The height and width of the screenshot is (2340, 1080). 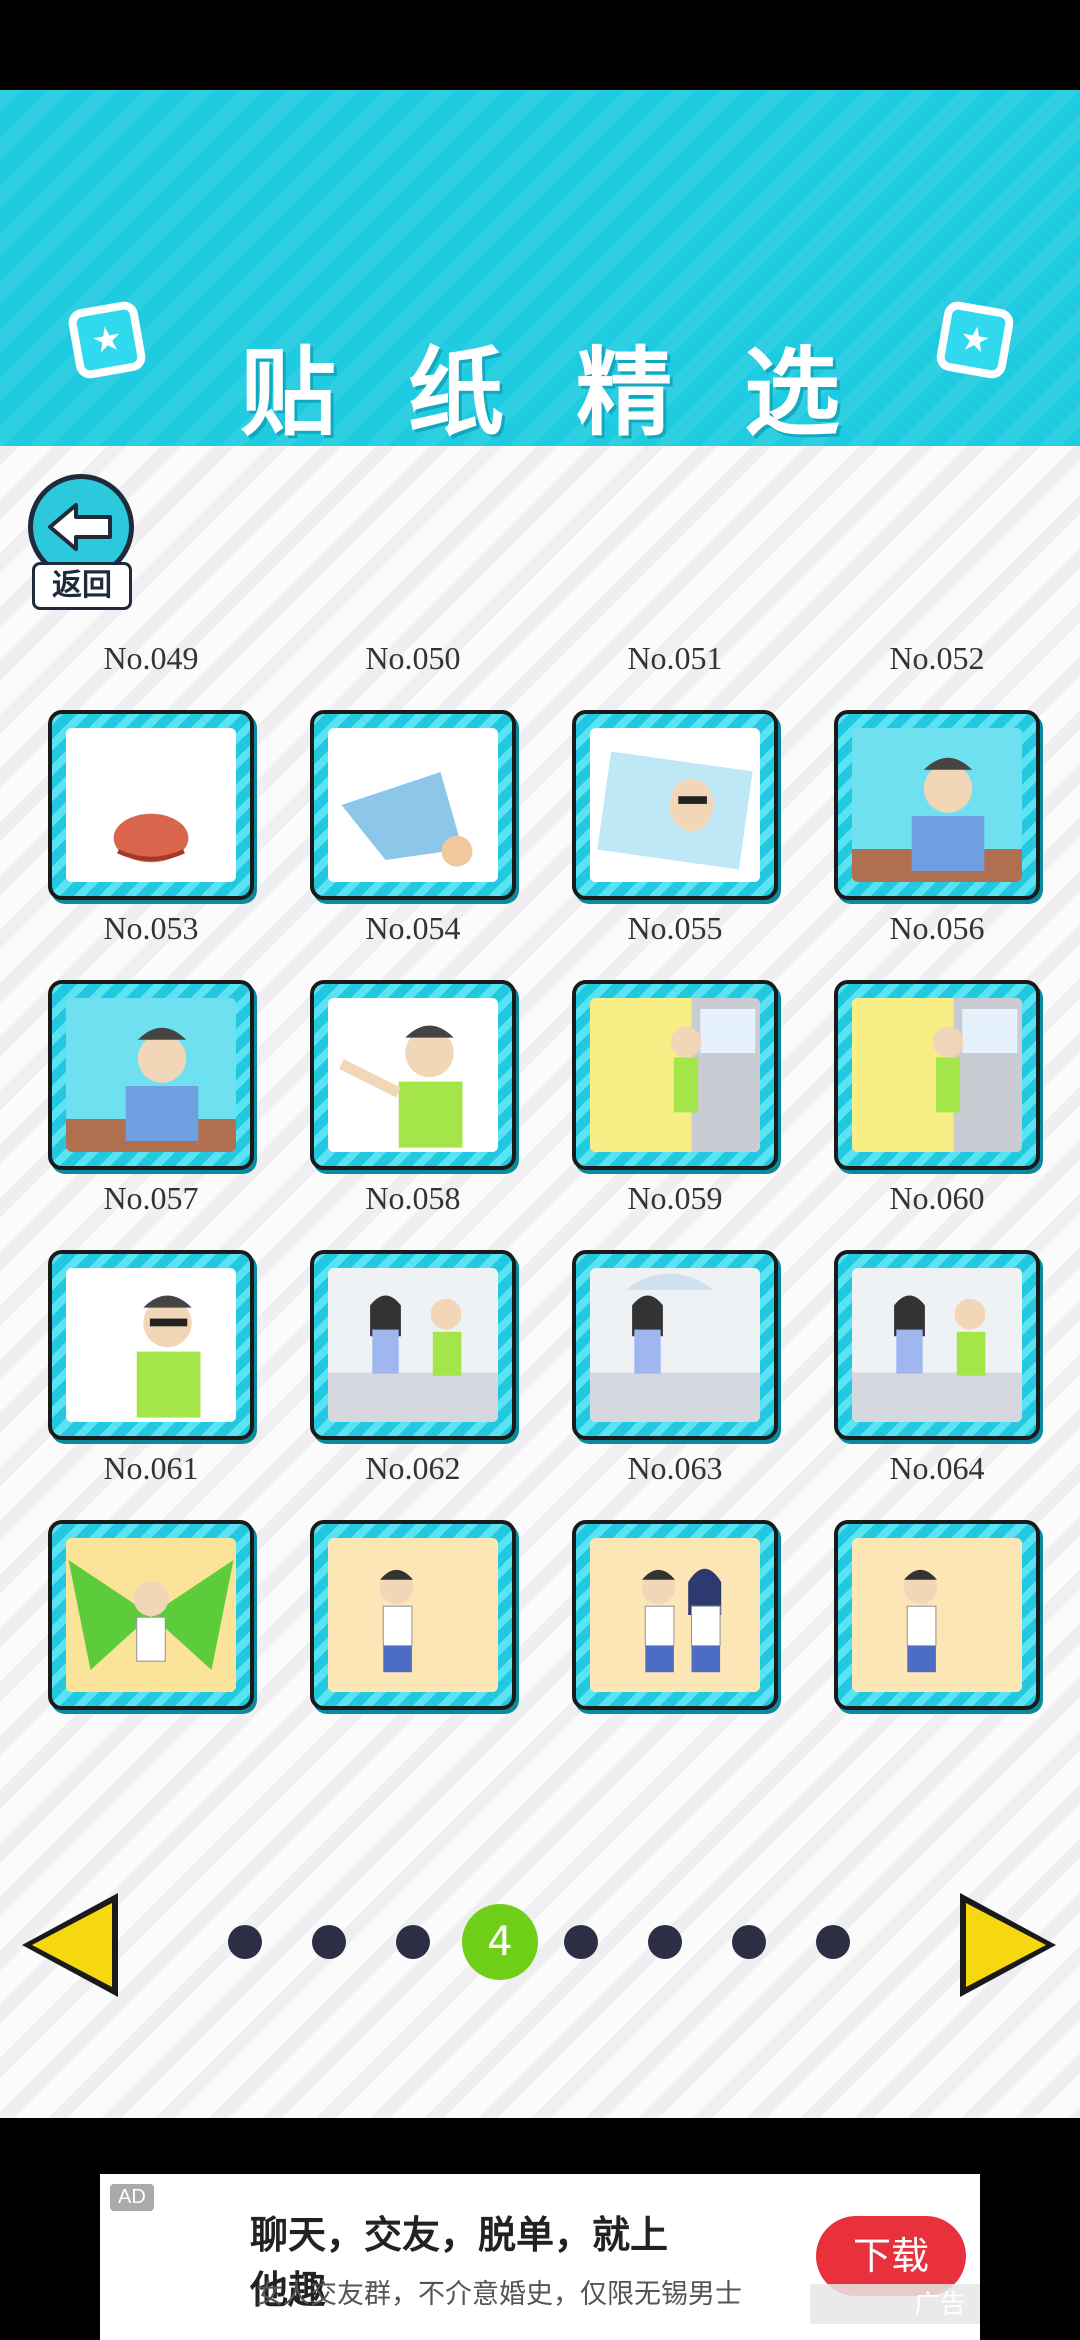 I want to click on sticker-number: No.055, so click(x=675, y=928).